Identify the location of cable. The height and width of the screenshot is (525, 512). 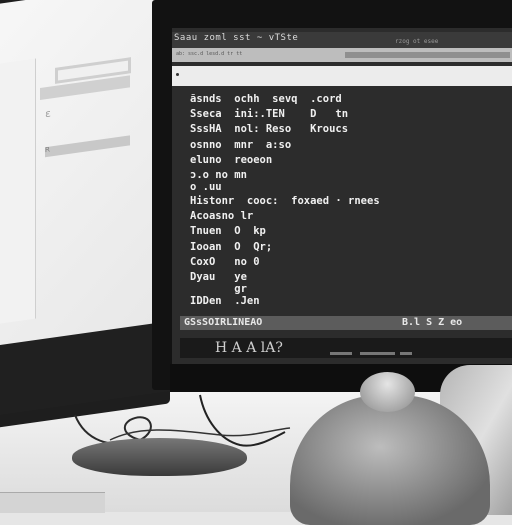
(242, 420).